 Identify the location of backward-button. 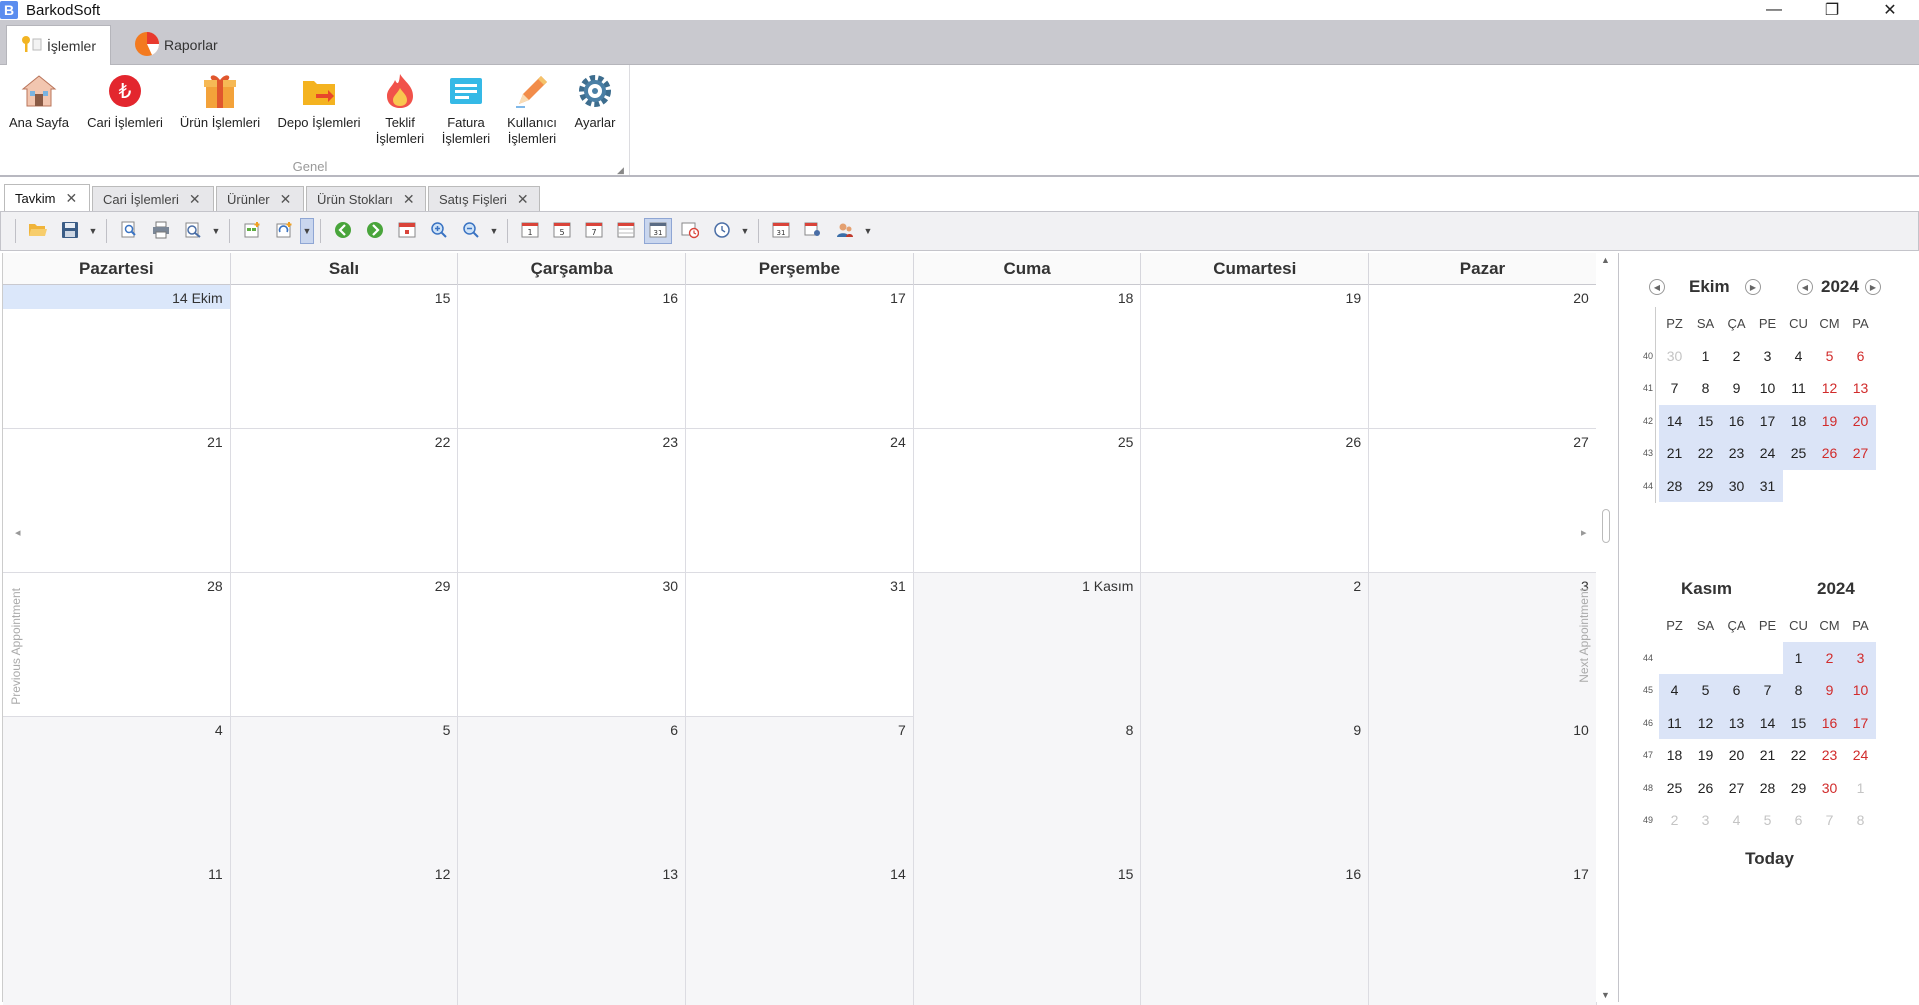
(343, 231).